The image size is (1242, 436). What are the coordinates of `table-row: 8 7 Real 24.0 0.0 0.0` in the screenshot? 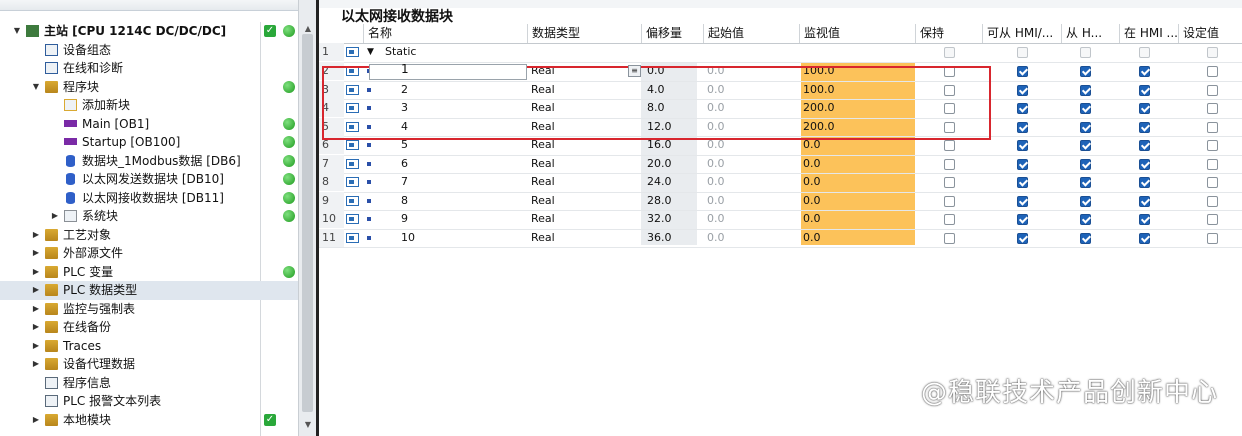 It's located at (780, 183).